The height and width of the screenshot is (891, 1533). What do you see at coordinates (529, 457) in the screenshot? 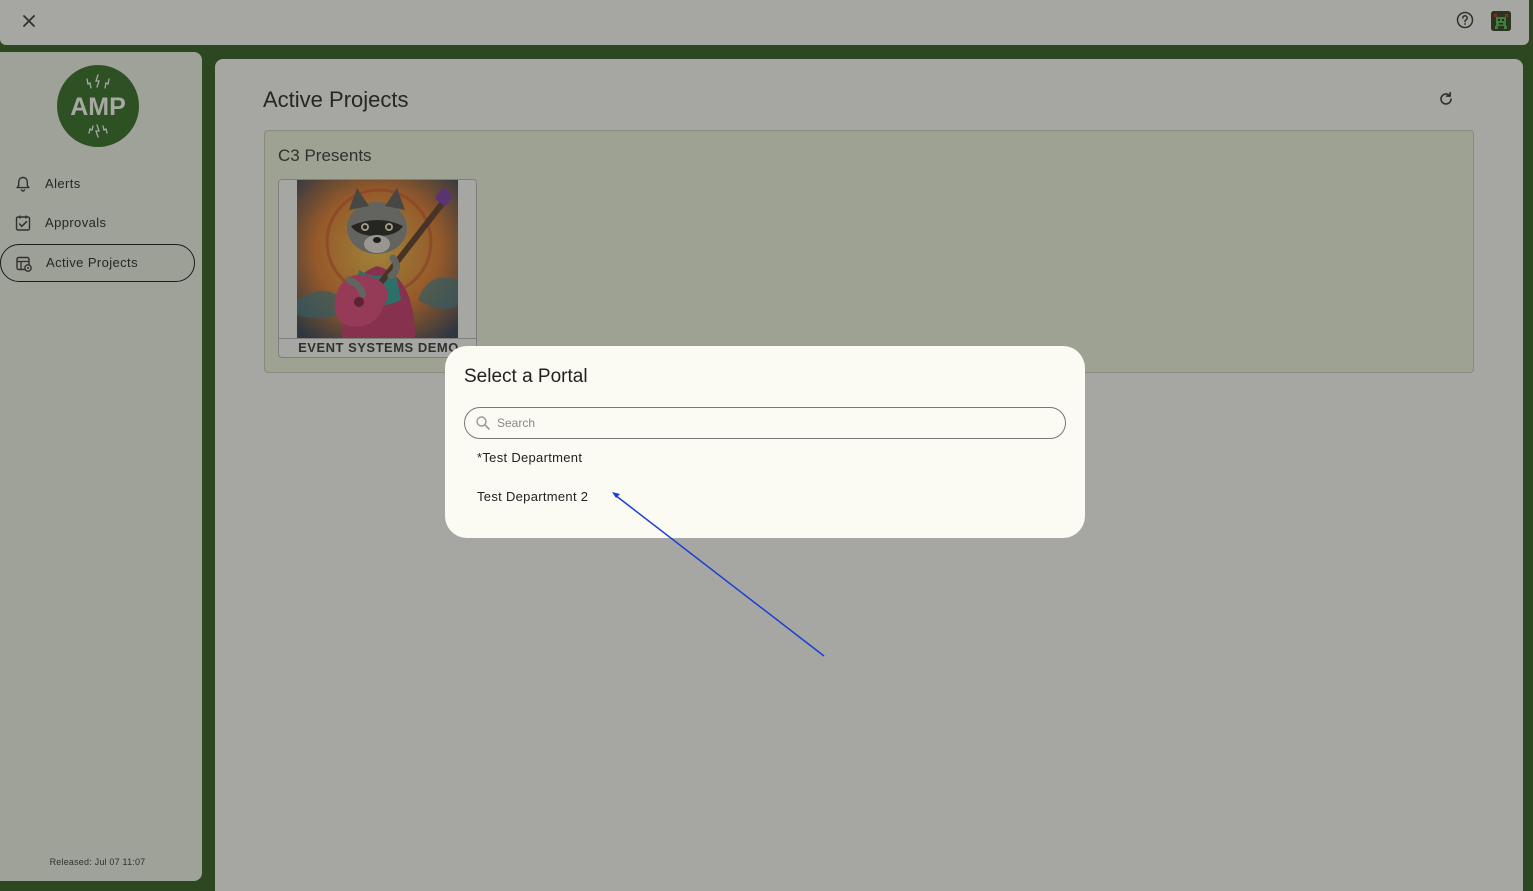
I see `portal-item: *Test Department` at bounding box center [529, 457].